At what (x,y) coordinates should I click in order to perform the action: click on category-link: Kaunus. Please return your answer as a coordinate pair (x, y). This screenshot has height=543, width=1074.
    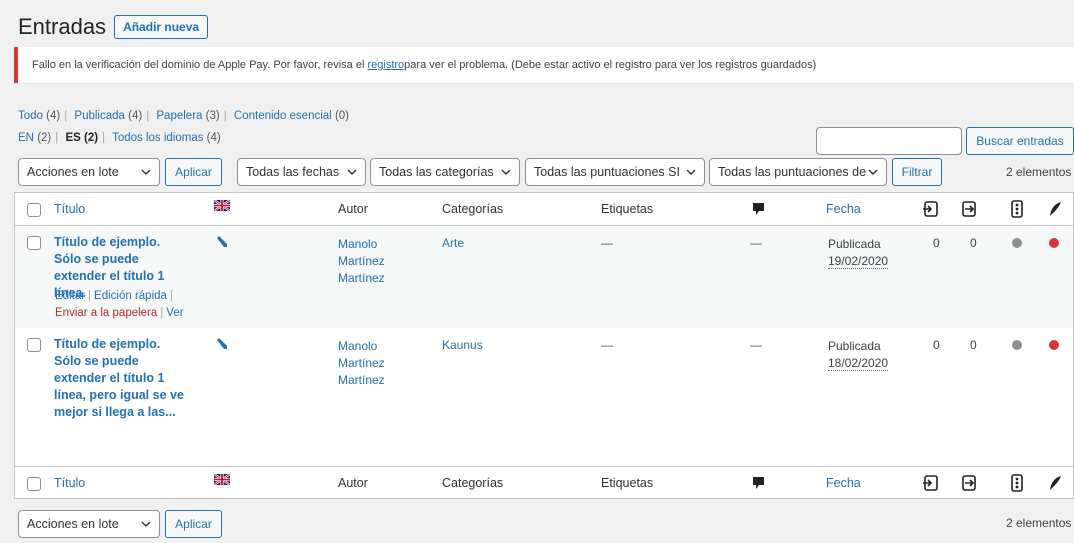
    Looking at the image, I should click on (462, 345).